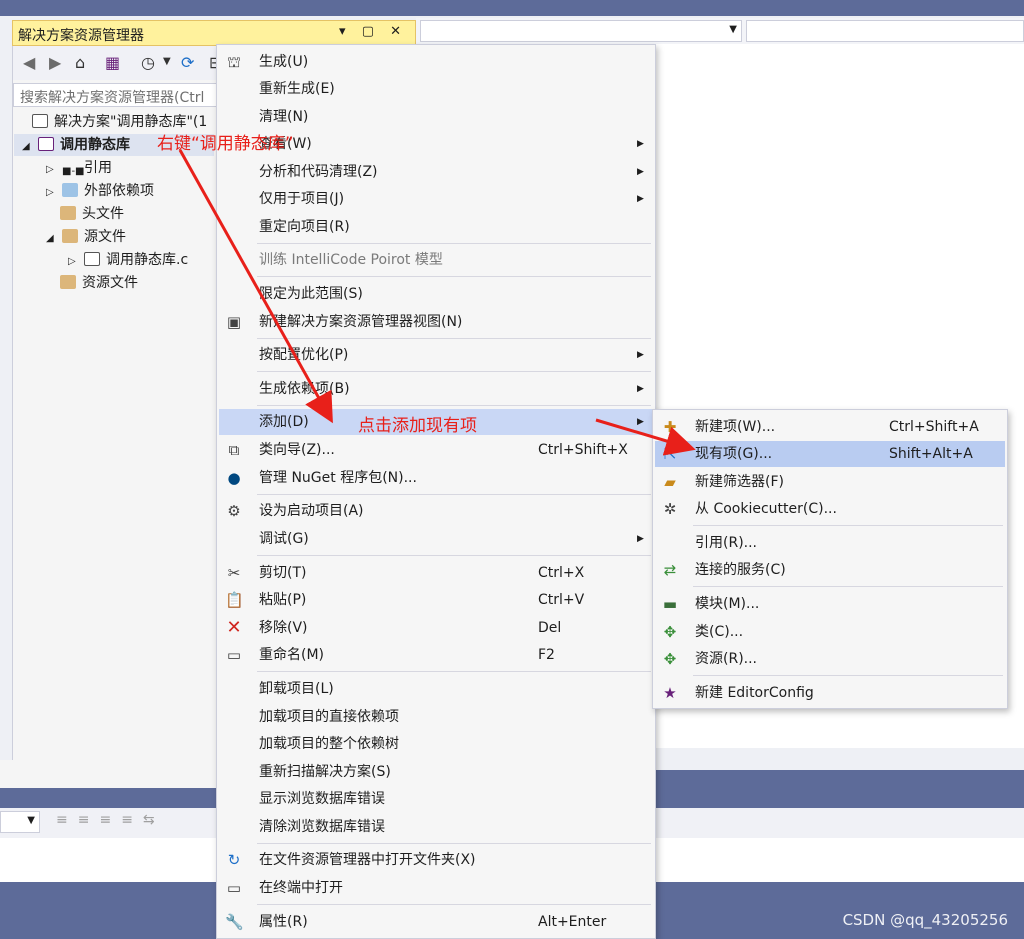 This screenshot has width=1024, height=939. Describe the element at coordinates (645, 437) in the screenshot. I see `arrow-to-existing-item` at that location.